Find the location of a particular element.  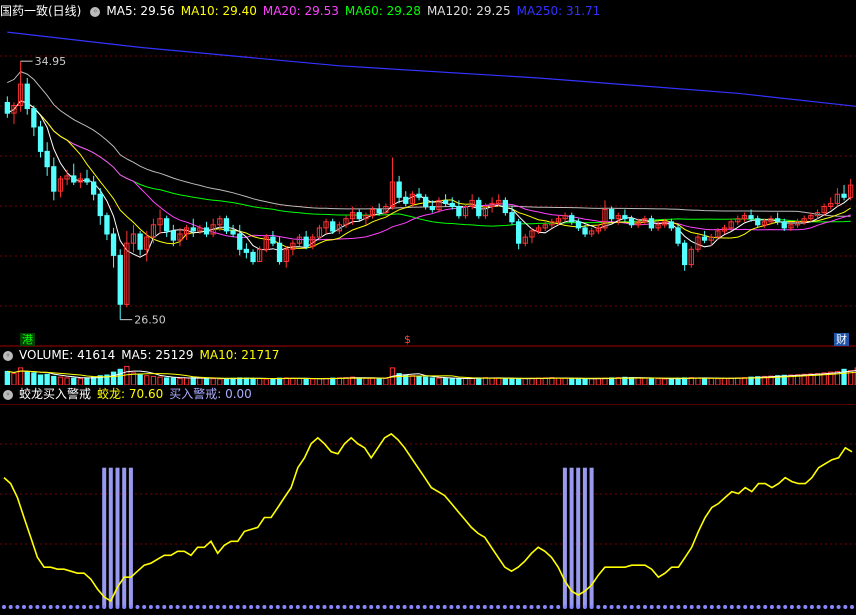

volume-legend: ◦ VOLUME: 41614 MA5: 25129 MA10: 21717 is located at coordinates (142, 355).